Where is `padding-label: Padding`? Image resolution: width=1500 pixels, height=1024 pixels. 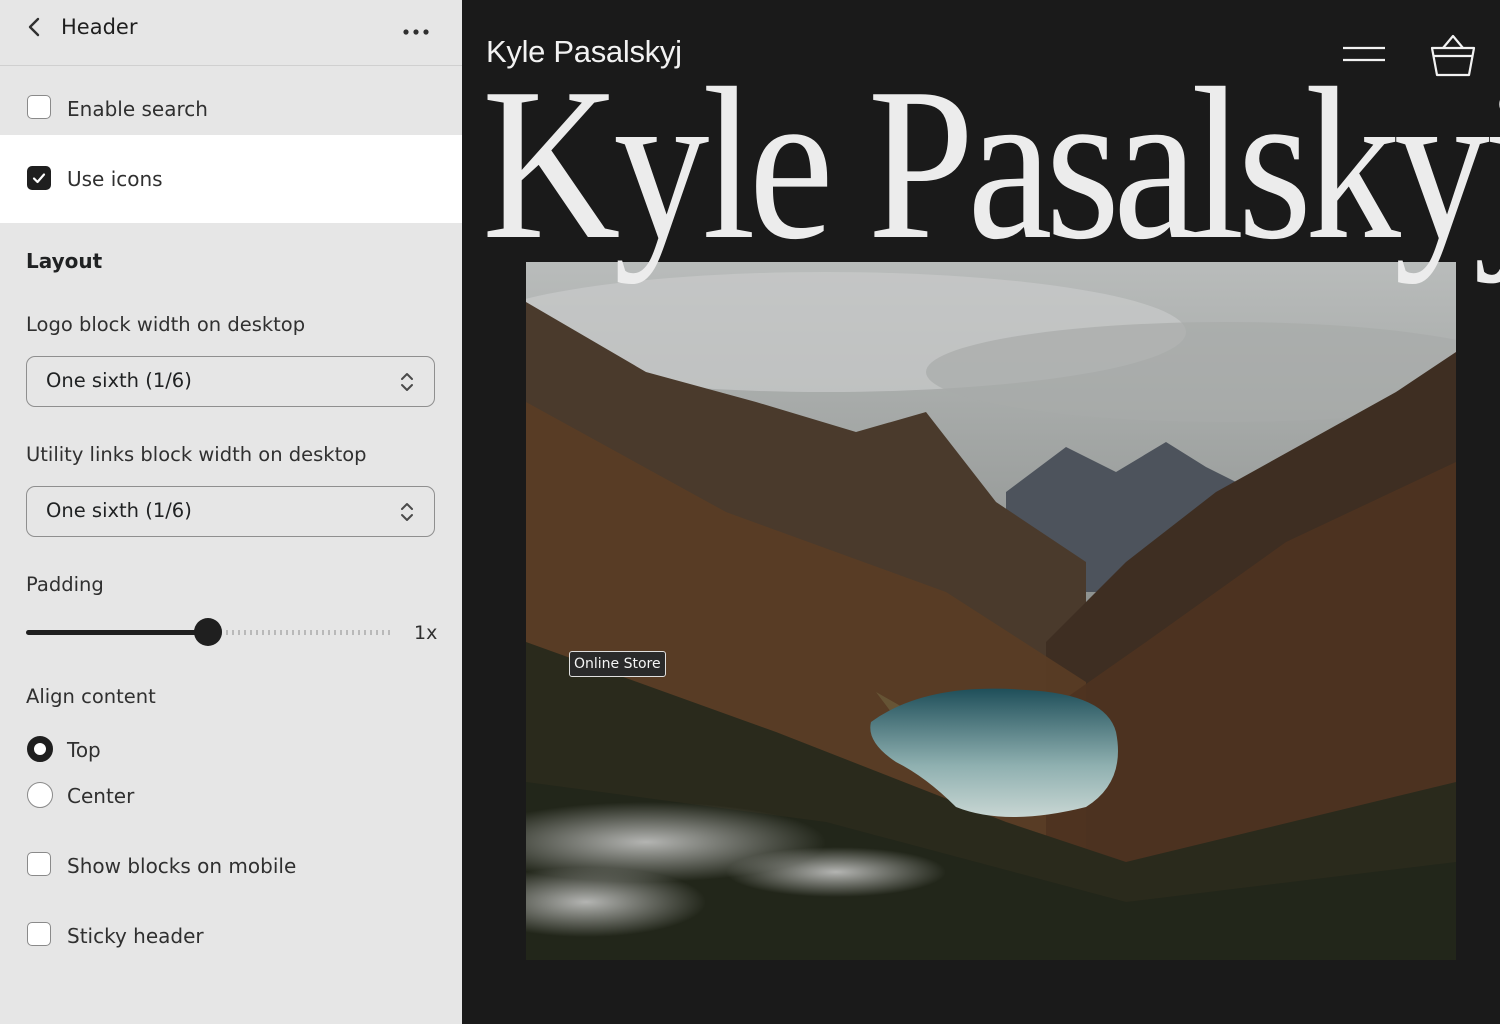 padding-label: Padding is located at coordinates (65, 584).